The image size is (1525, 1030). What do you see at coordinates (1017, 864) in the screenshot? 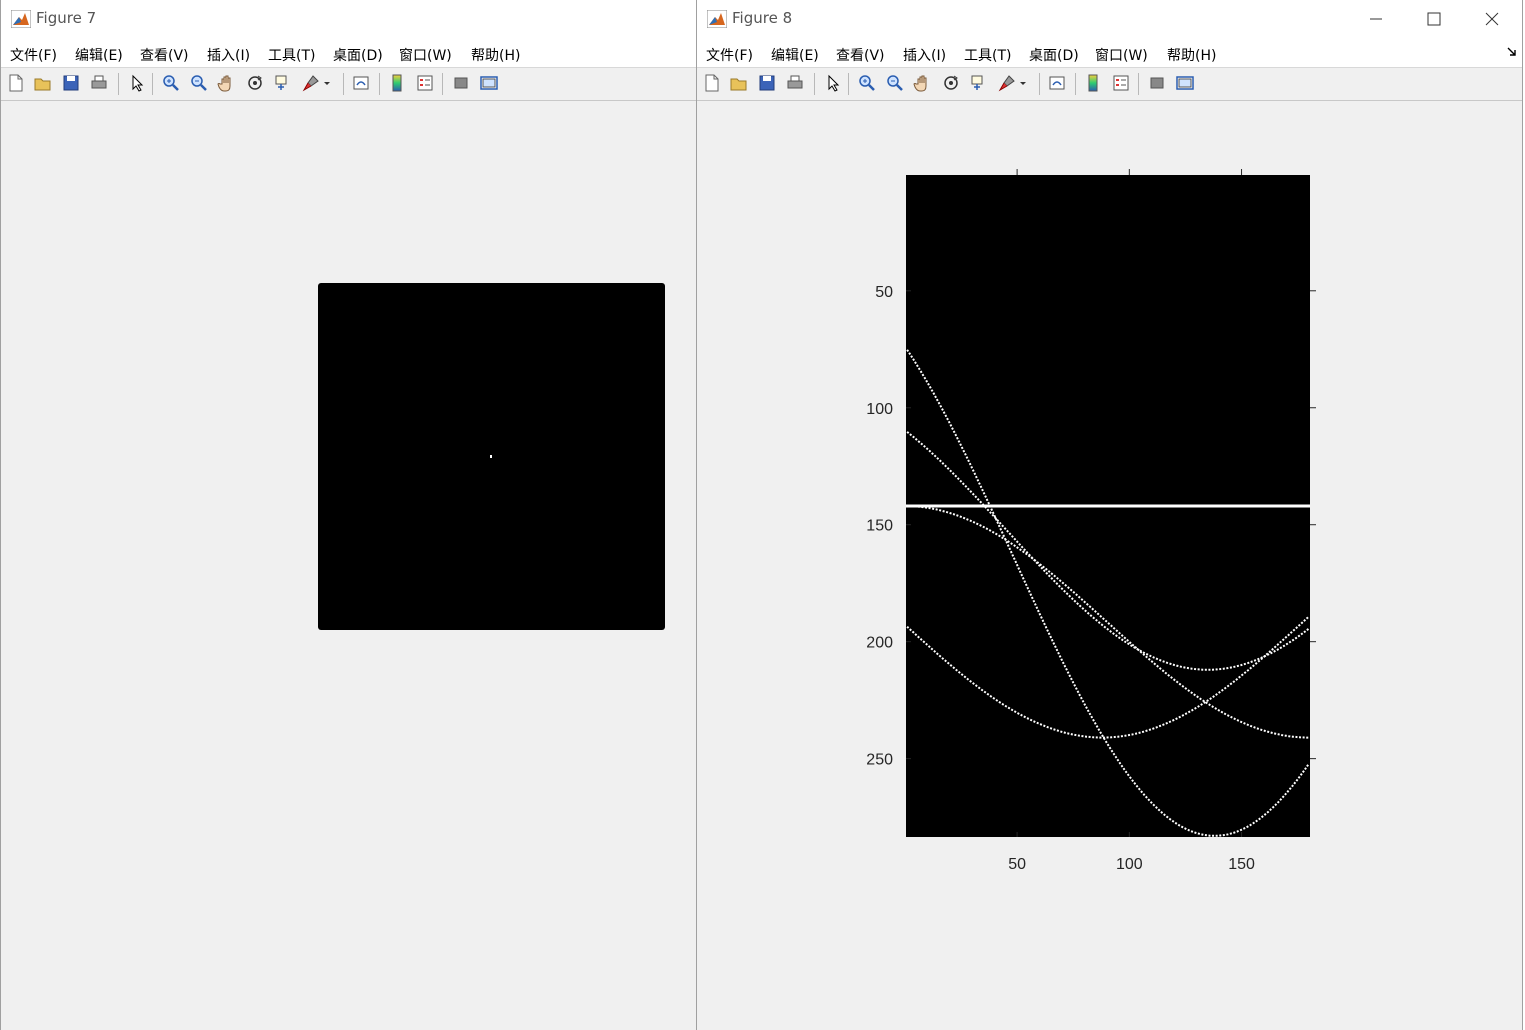
I see `x-tick-label: 50` at bounding box center [1017, 864].